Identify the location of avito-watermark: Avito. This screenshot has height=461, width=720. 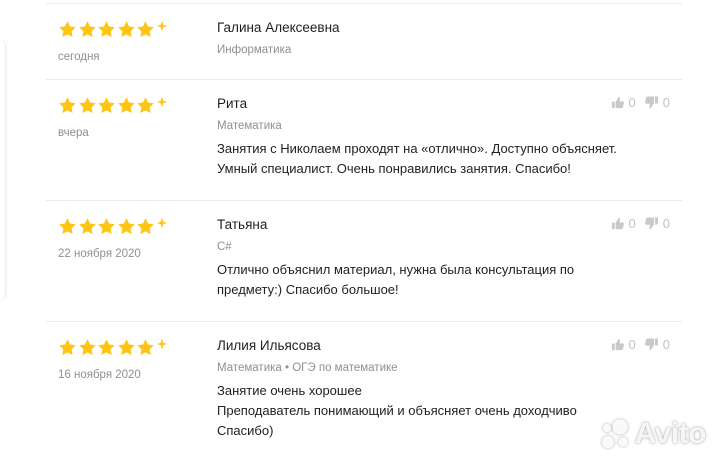
(652, 434).